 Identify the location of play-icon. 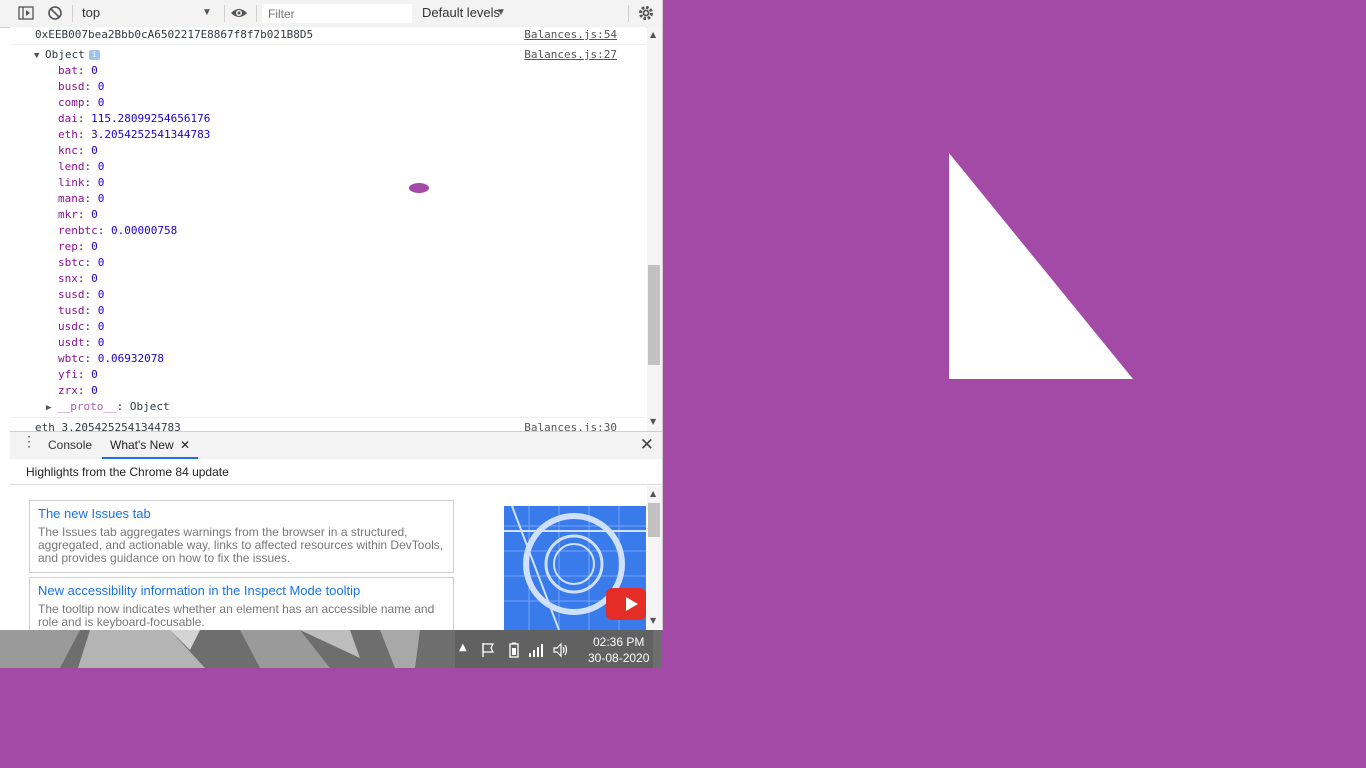
(626, 604).